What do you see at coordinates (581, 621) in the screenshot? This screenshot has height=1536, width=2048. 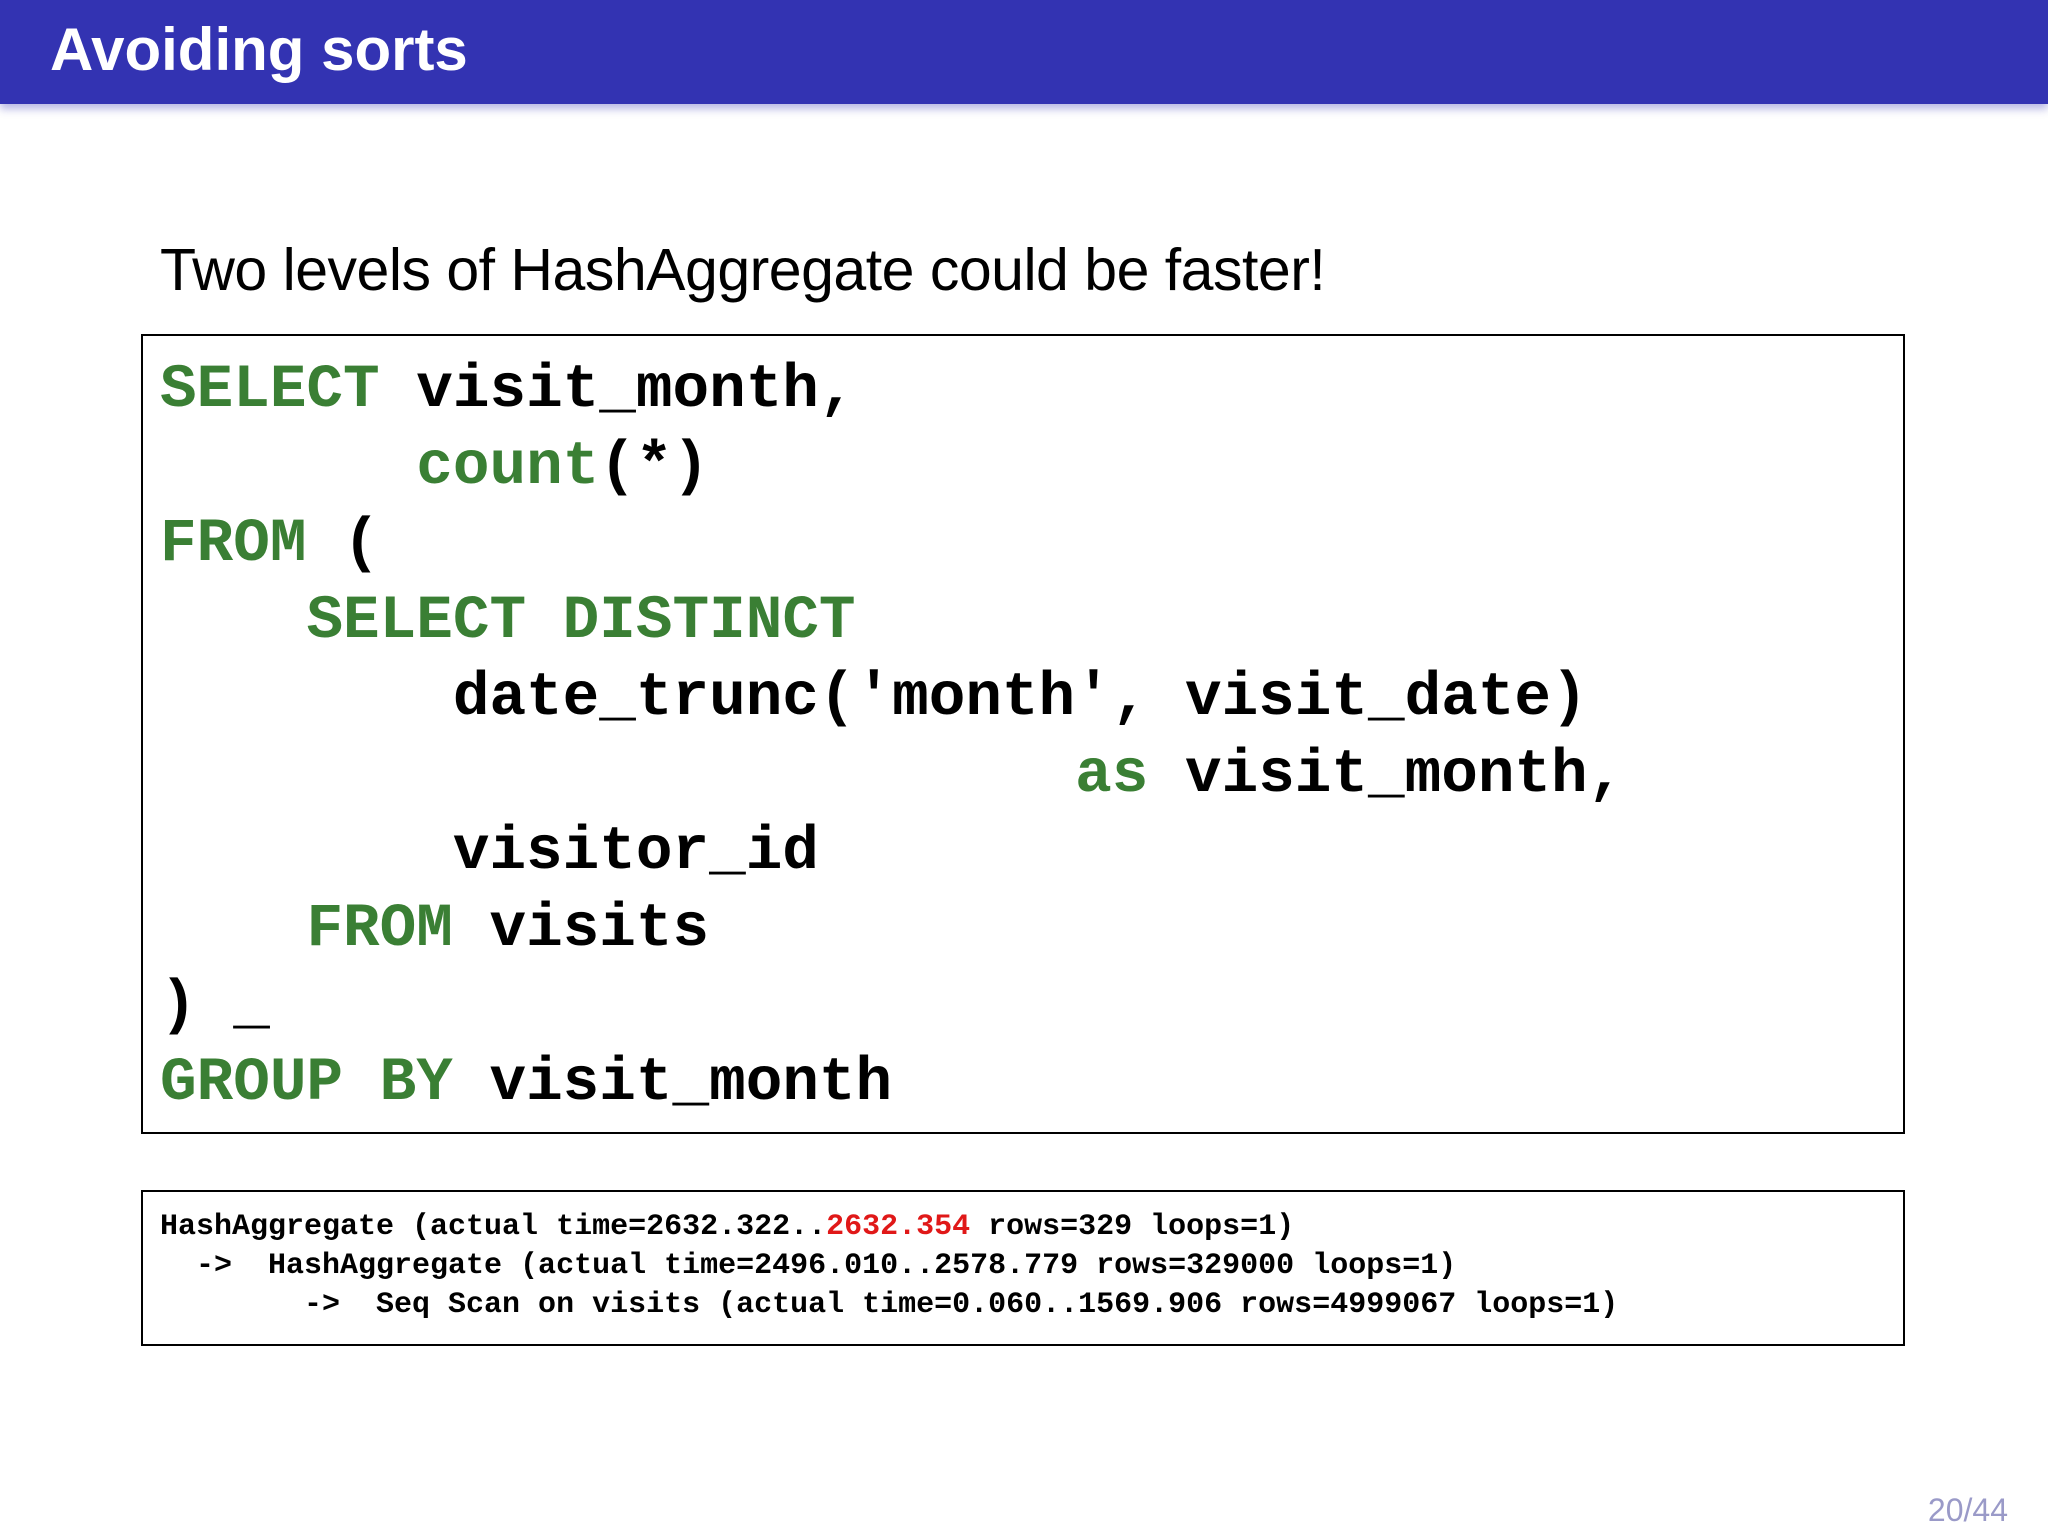 I see `sql-keyword: SELECT DISTINCT` at bounding box center [581, 621].